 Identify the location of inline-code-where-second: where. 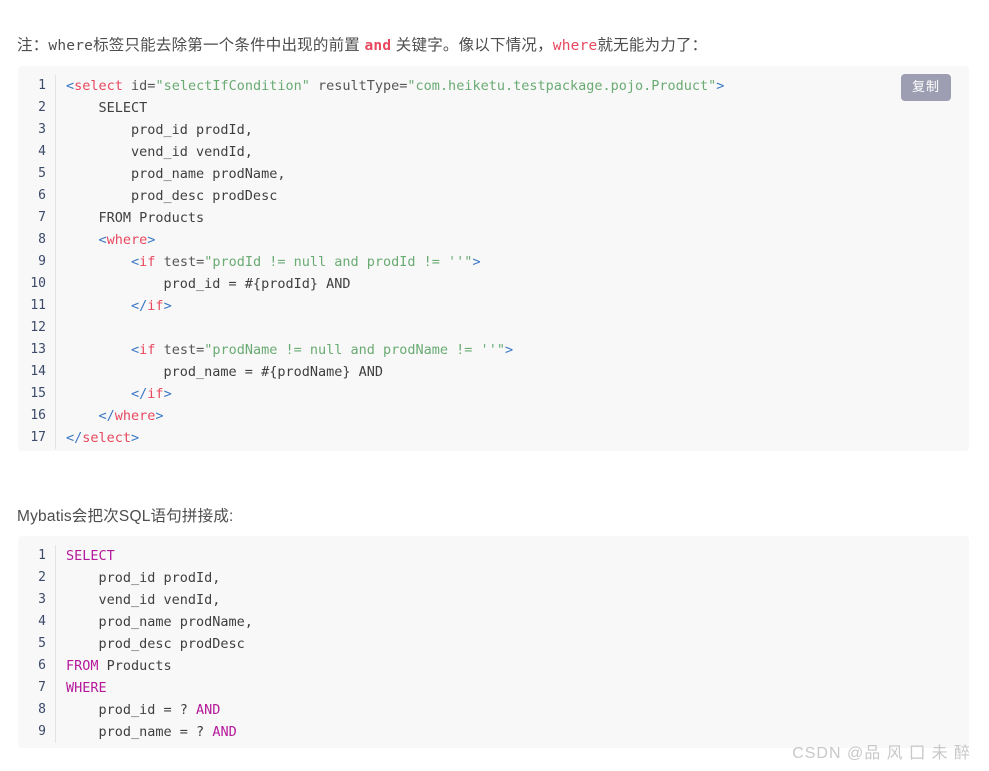
(575, 45).